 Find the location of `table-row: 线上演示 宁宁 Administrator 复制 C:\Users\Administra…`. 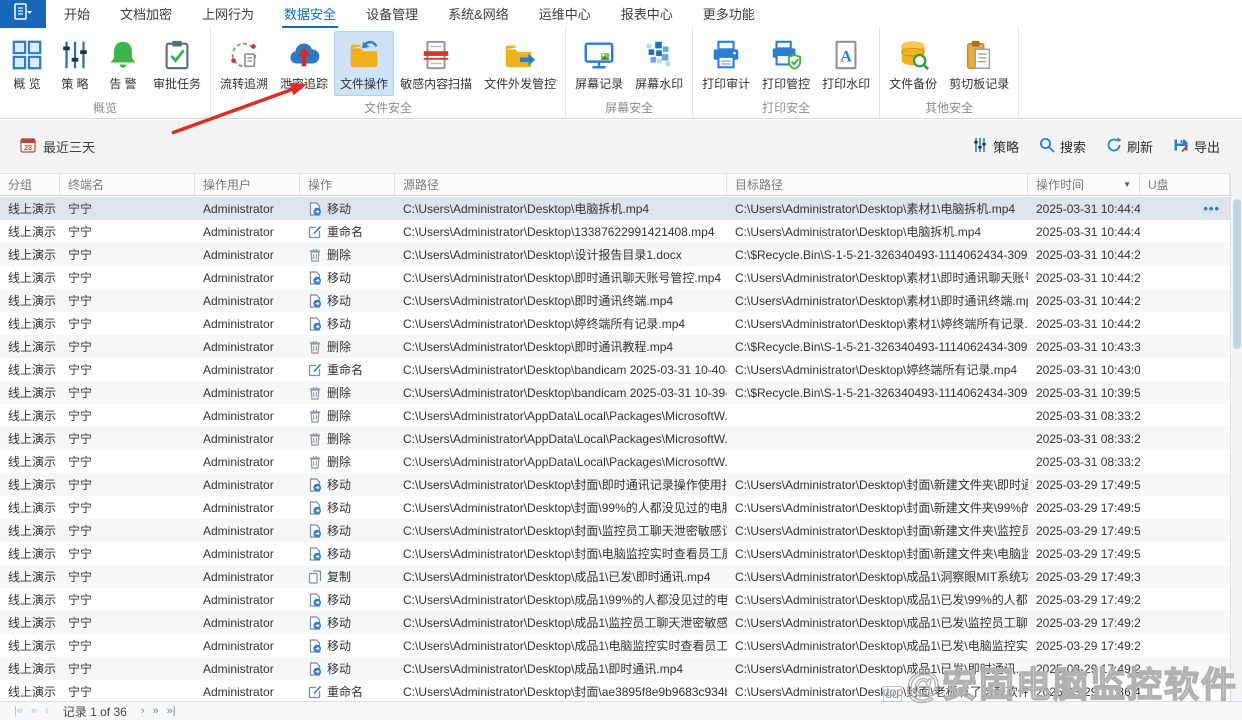

table-row: 线上演示 宁宁 Administrator 复制 C:\Users\Administra… is located at coordinates (615, 576).